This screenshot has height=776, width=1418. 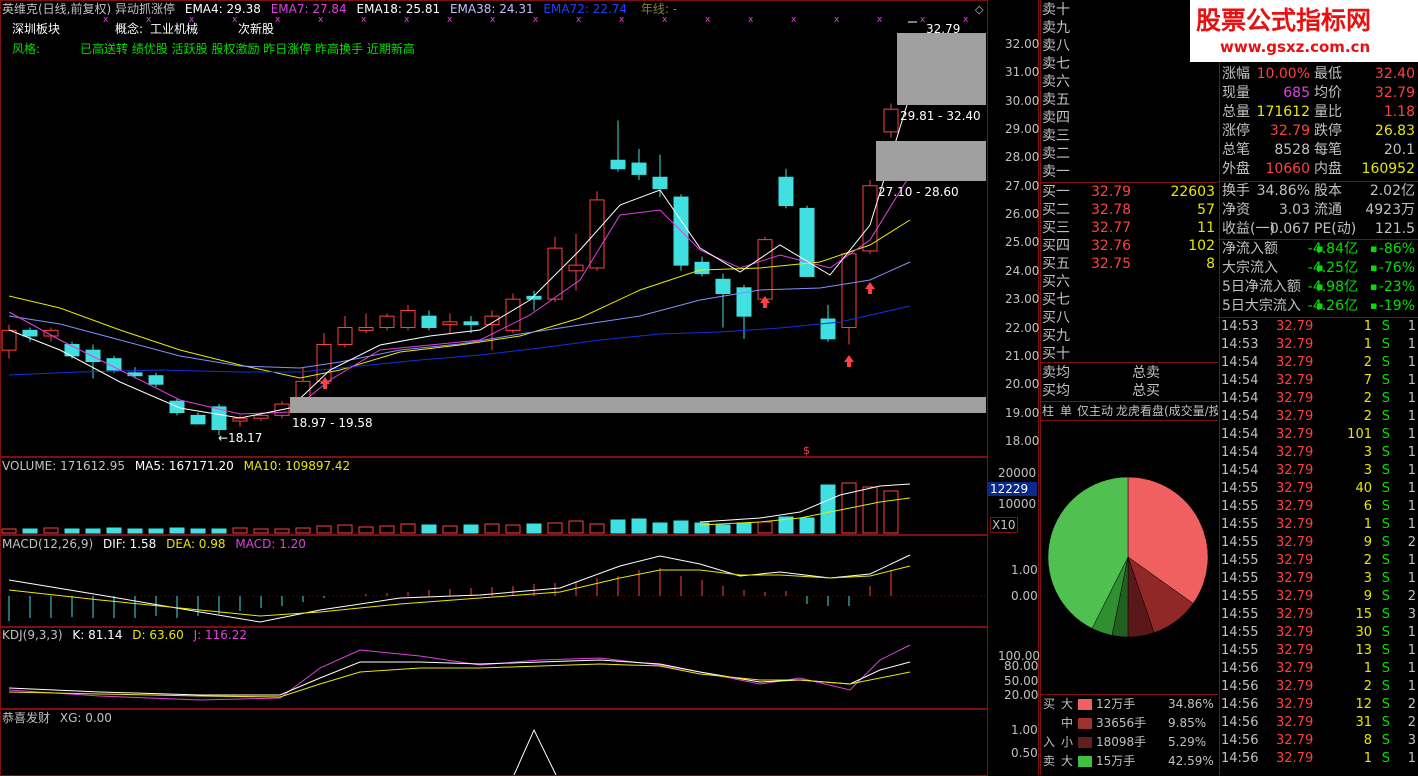 What do you see at coordinates (1167, 411) in the screenshot?
I see `tab-dragon-tiger: 龙虎看盘(成交量/按` at bounding box center [1167, 411].